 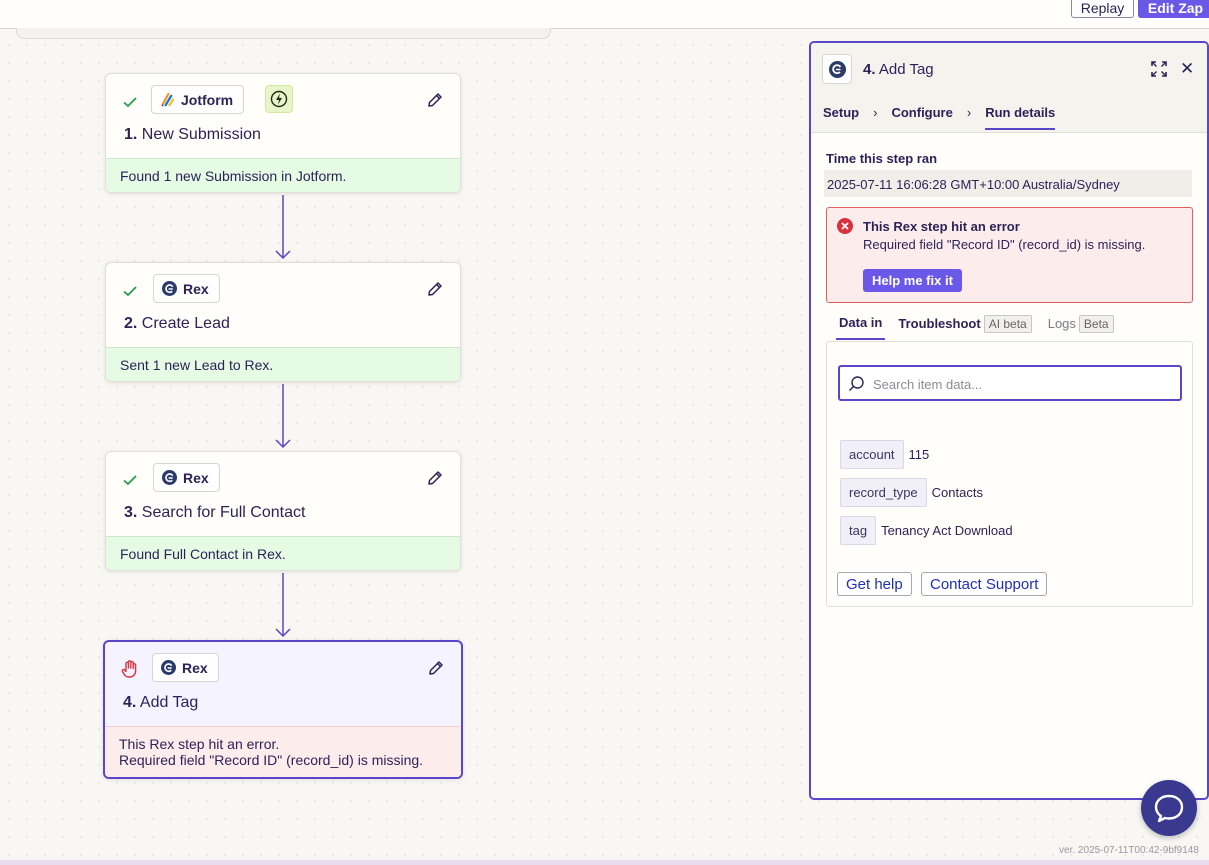 I want to click on subtab-logs: Logs Beta, so click(x=1081, y=327).